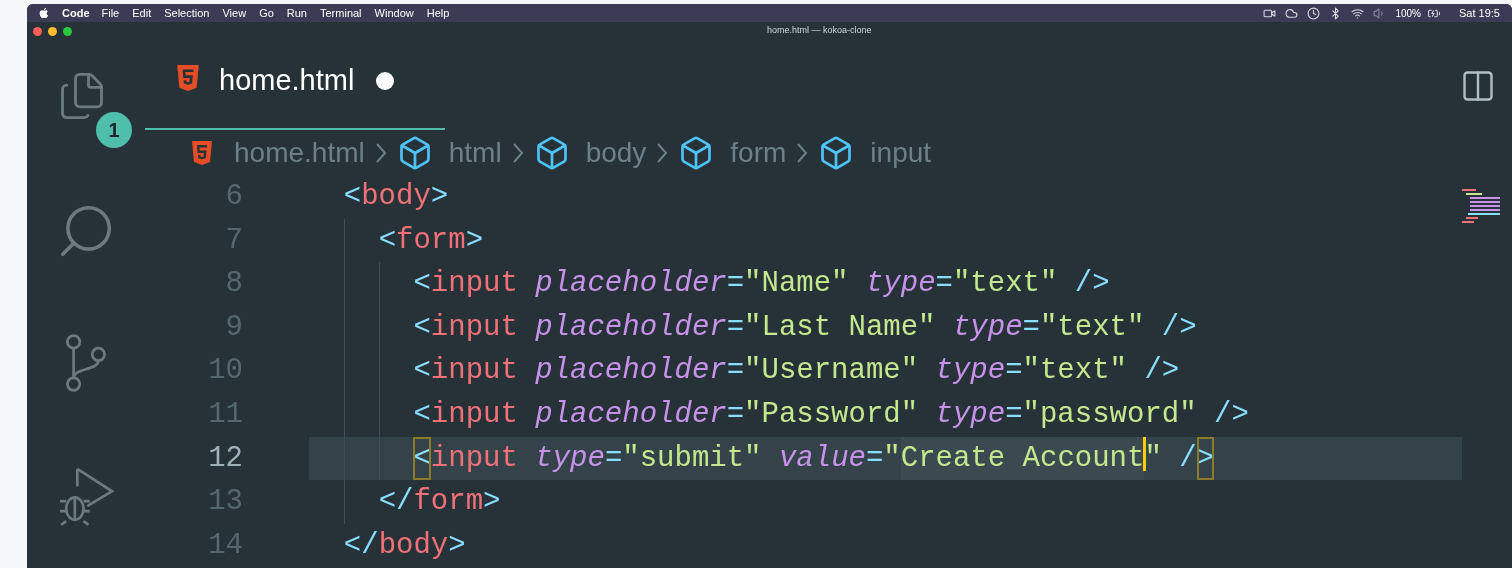 The image size is (1512, 568). I want to click on clock-icon, so click(1314, 13).